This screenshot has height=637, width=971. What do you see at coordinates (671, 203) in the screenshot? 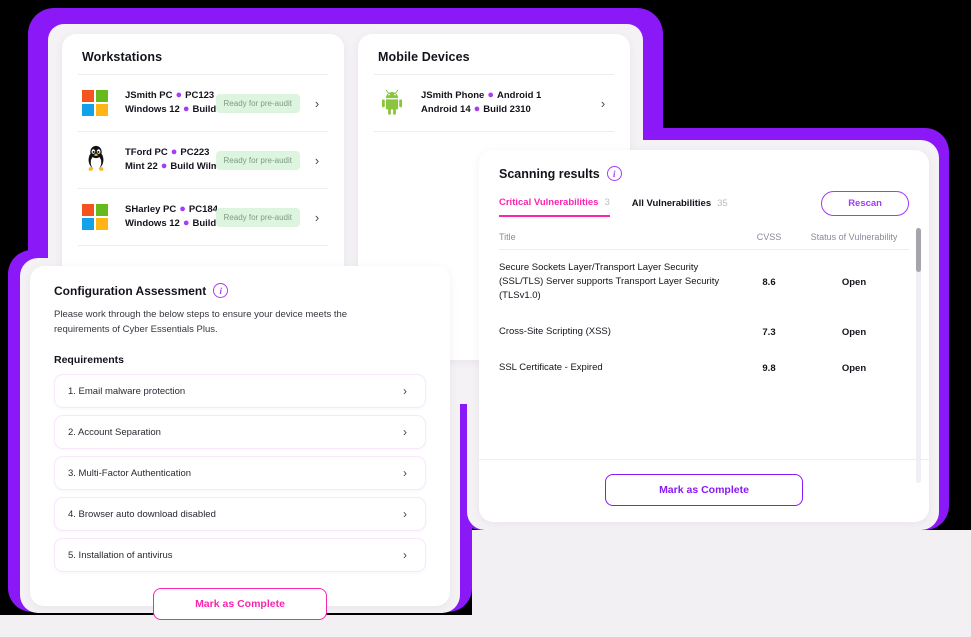
I see `tab-label: All Vulnerabilities` at bounding box center [671, 203].